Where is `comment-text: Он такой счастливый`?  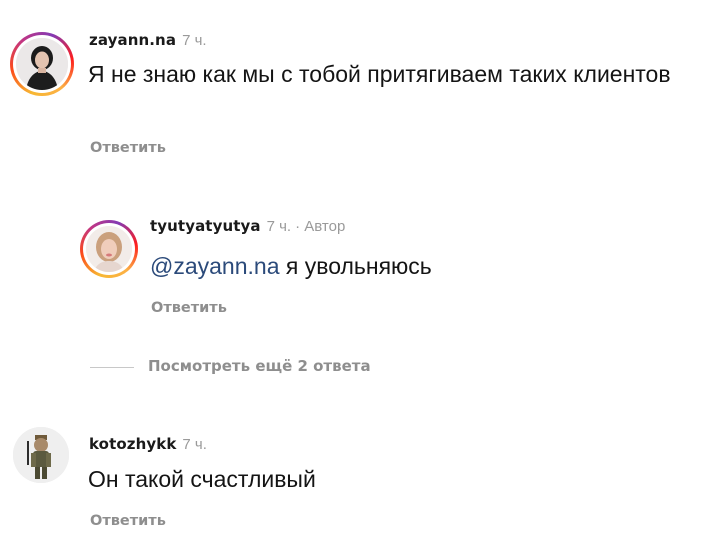 comment-text: Он такой счастливый is located at coordinates (202, 479).